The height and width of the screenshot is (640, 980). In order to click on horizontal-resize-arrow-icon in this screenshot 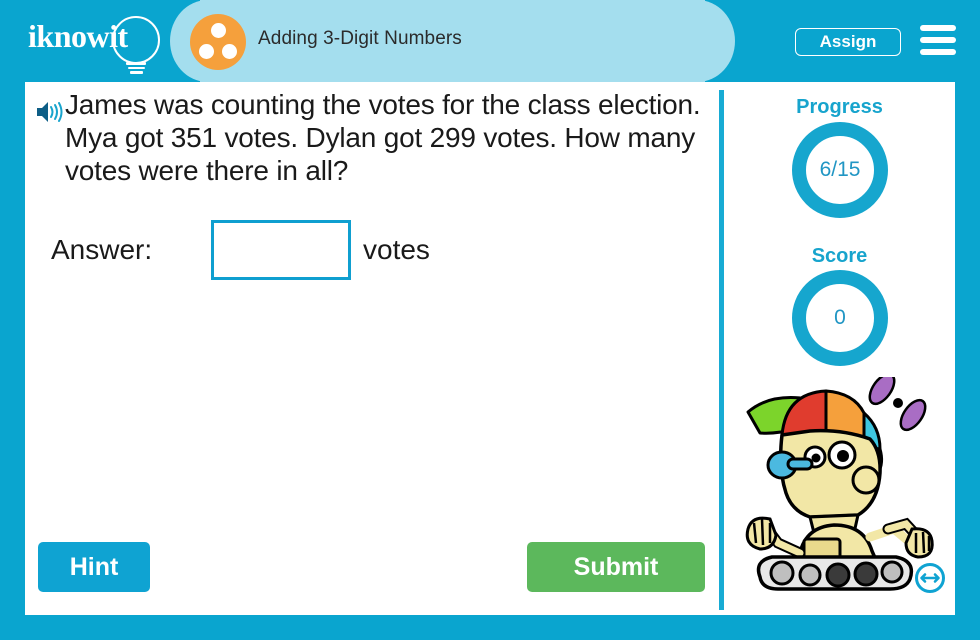, I will do `click(930, 578)`.